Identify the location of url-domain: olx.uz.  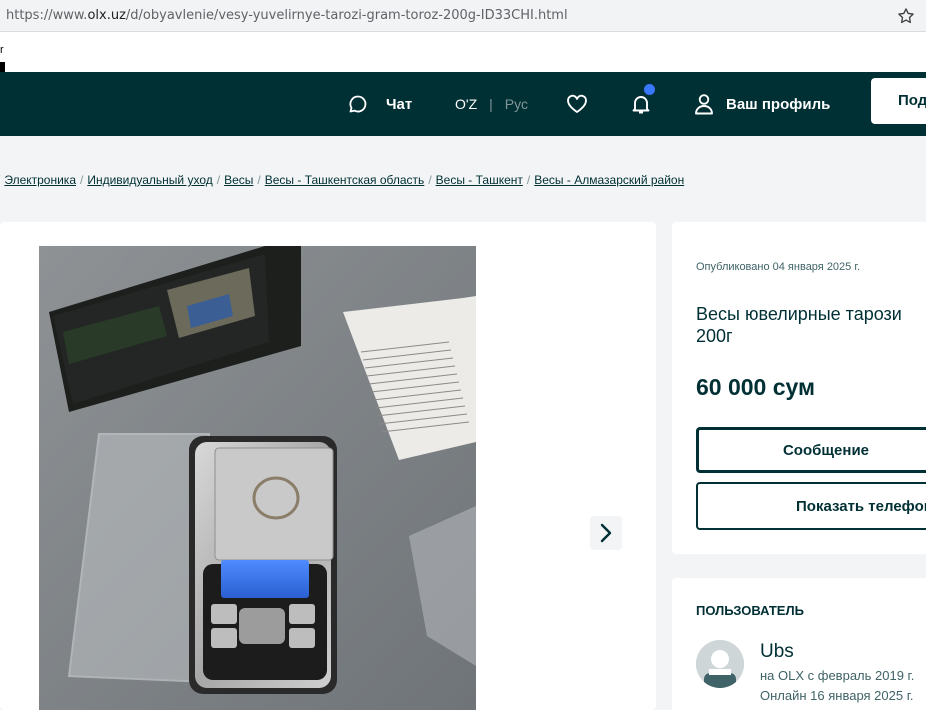
(106, 15).